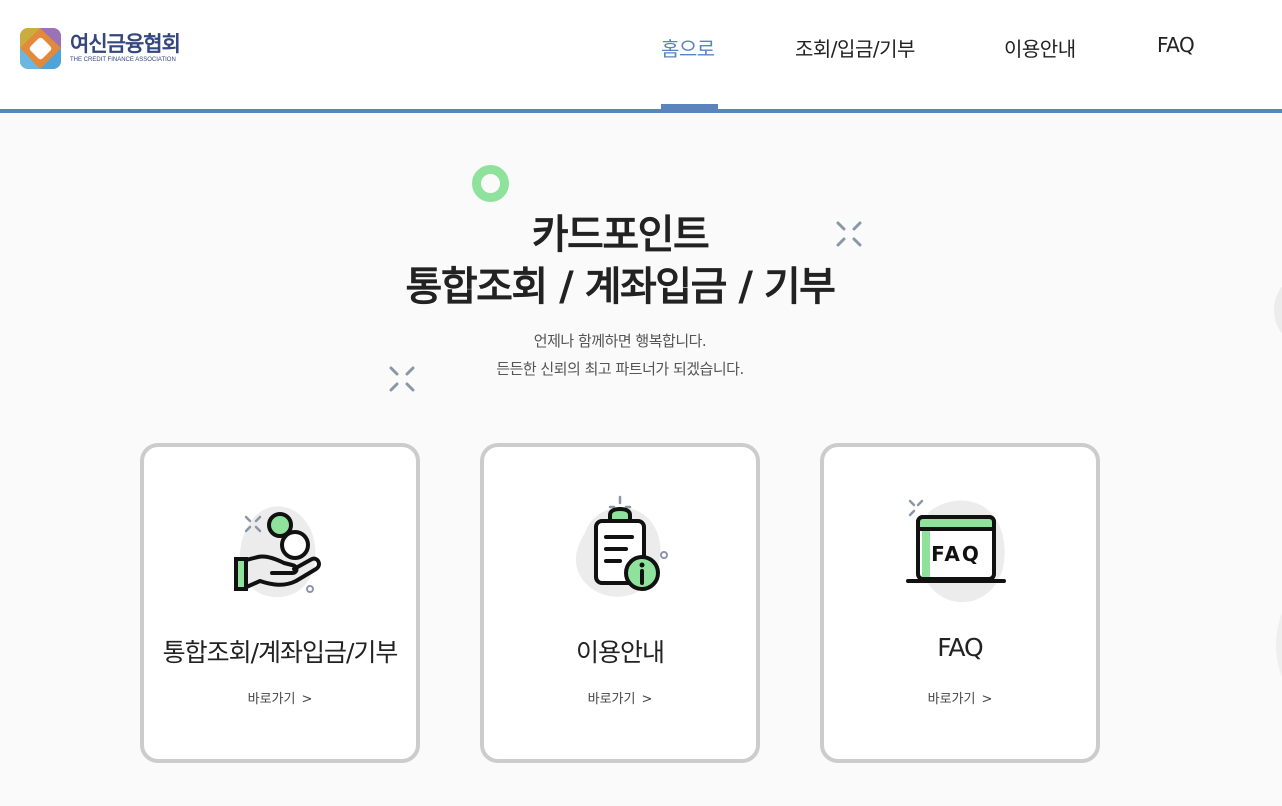  I want to click on nav-guide: 이용안내, so click(1040, 47).